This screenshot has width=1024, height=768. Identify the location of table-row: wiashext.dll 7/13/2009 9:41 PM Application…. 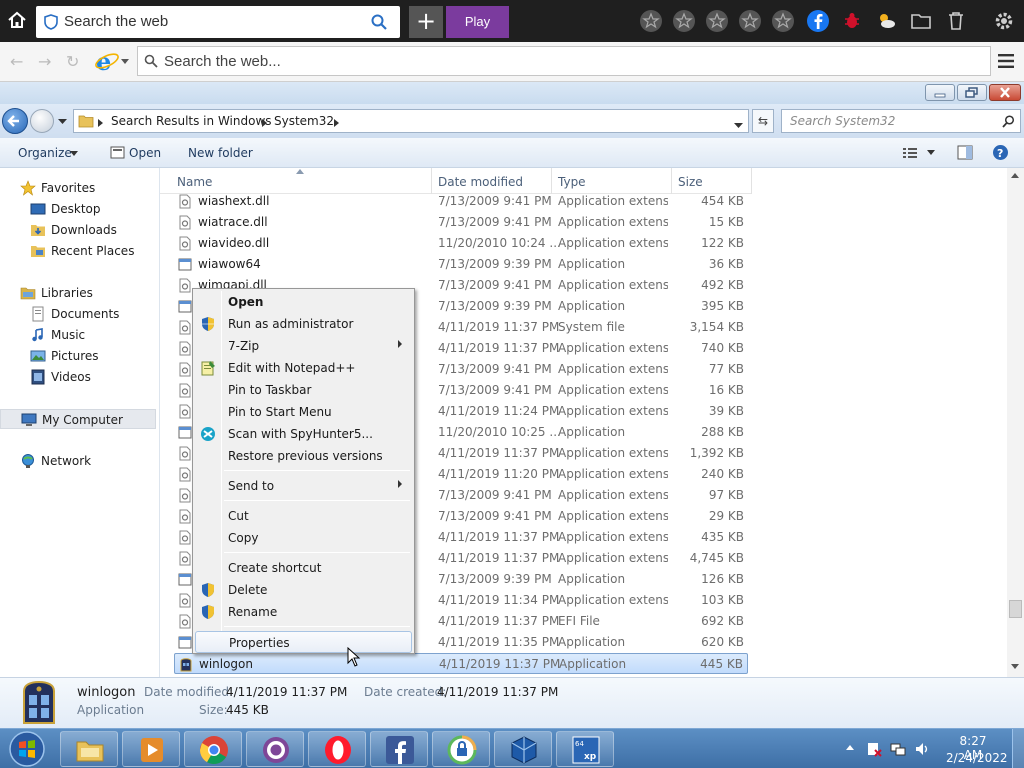
(461, 201).